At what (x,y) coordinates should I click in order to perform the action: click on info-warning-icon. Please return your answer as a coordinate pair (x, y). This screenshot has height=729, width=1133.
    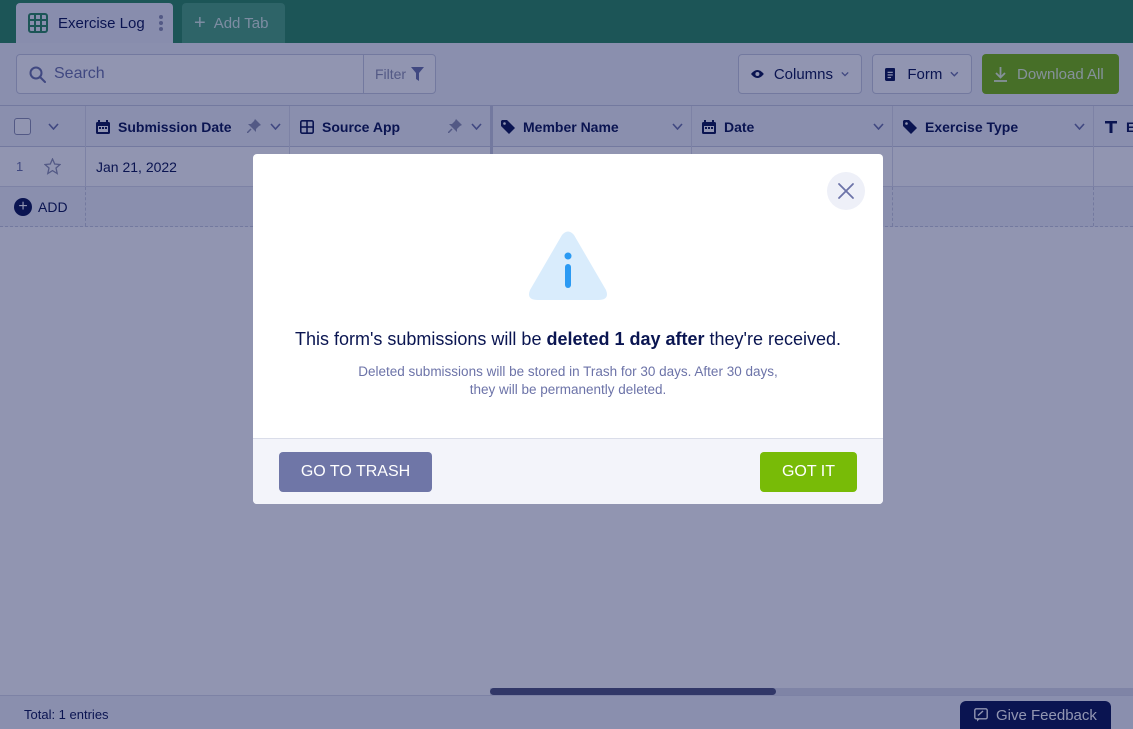
    Looking at the image, I should click on (568, 265).